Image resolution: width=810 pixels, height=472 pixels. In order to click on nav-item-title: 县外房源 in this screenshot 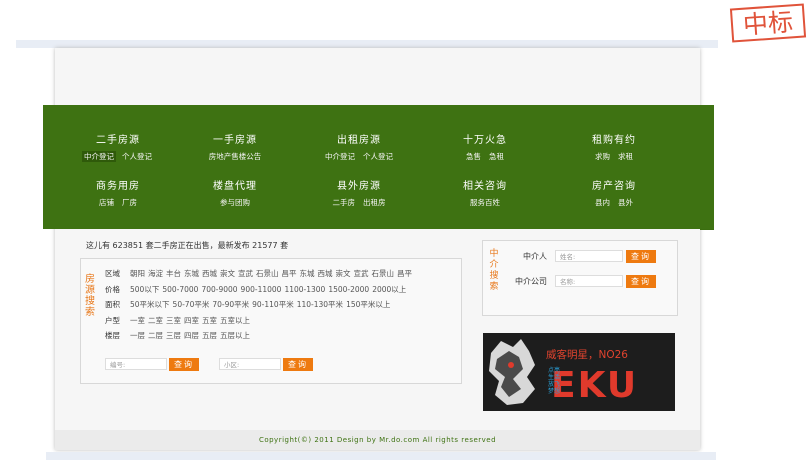, I will do `click(359, 184)`.